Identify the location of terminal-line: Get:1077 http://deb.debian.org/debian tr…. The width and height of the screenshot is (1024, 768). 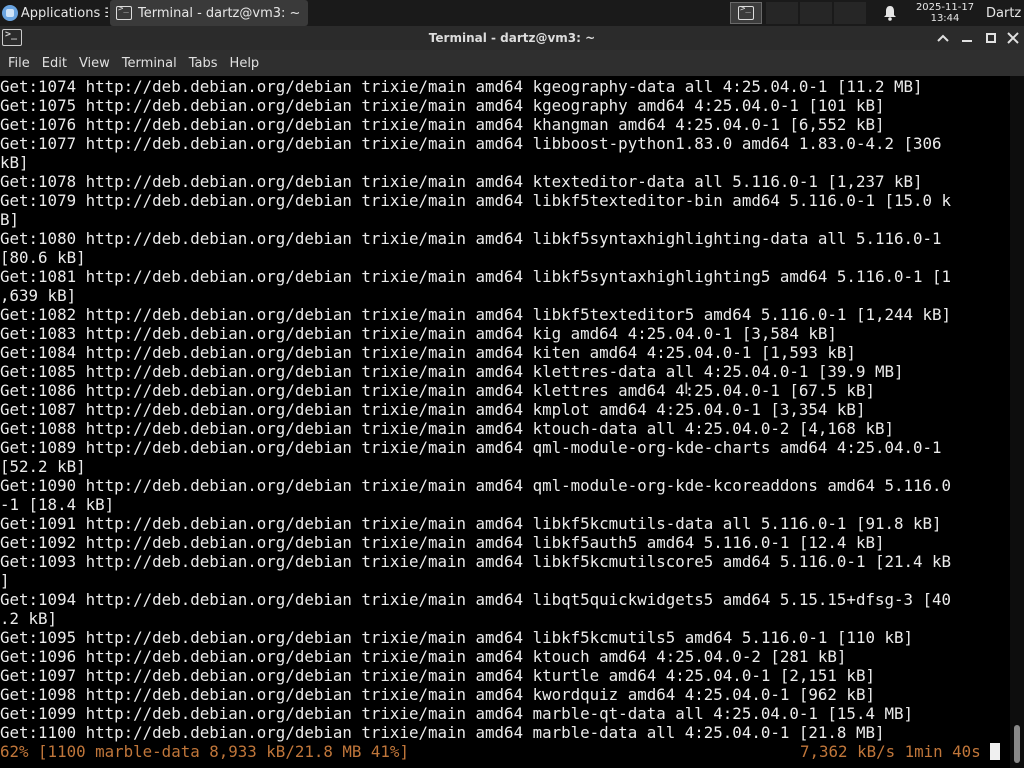
(471, 143).